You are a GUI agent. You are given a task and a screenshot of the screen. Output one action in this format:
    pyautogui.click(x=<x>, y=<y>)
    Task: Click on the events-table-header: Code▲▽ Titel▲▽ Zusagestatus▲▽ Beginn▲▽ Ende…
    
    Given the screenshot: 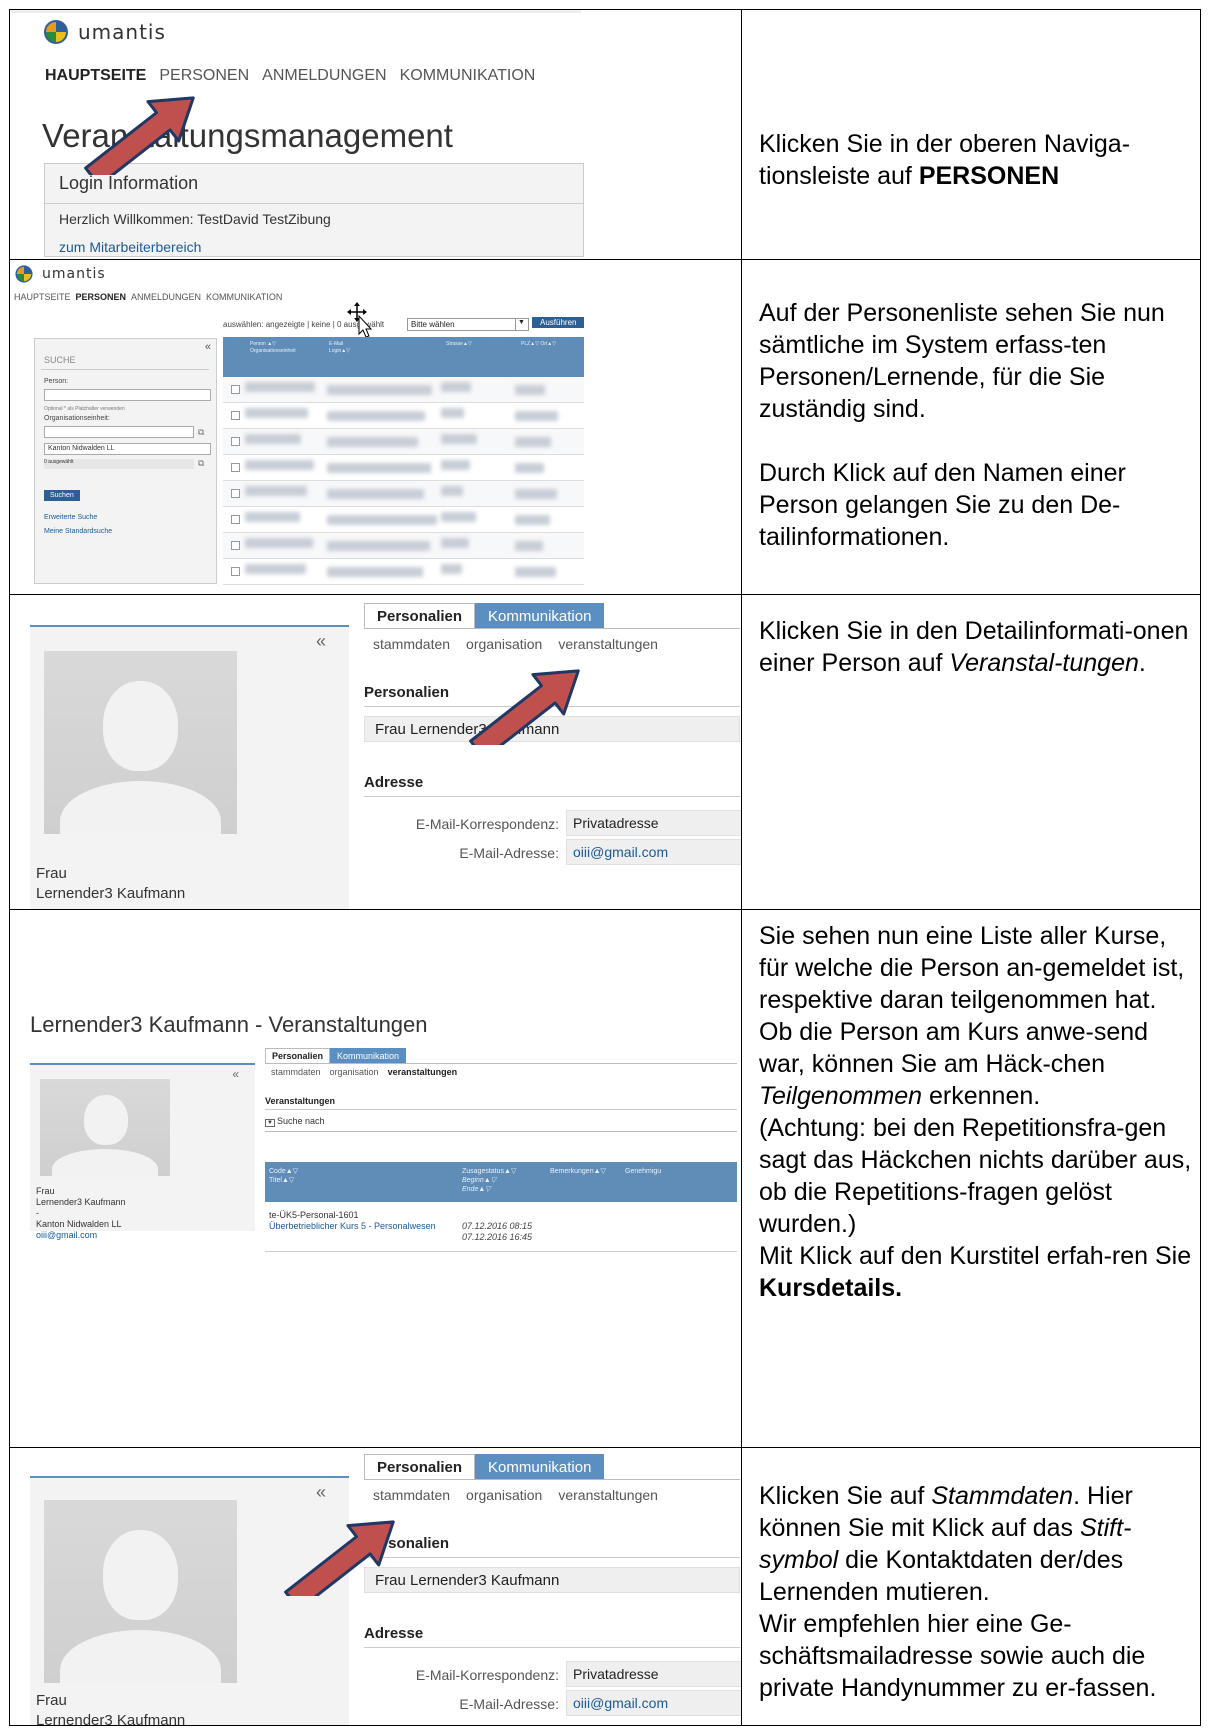 What is the action you would take?
    pyautogui.click(x=501, y=1182)
    